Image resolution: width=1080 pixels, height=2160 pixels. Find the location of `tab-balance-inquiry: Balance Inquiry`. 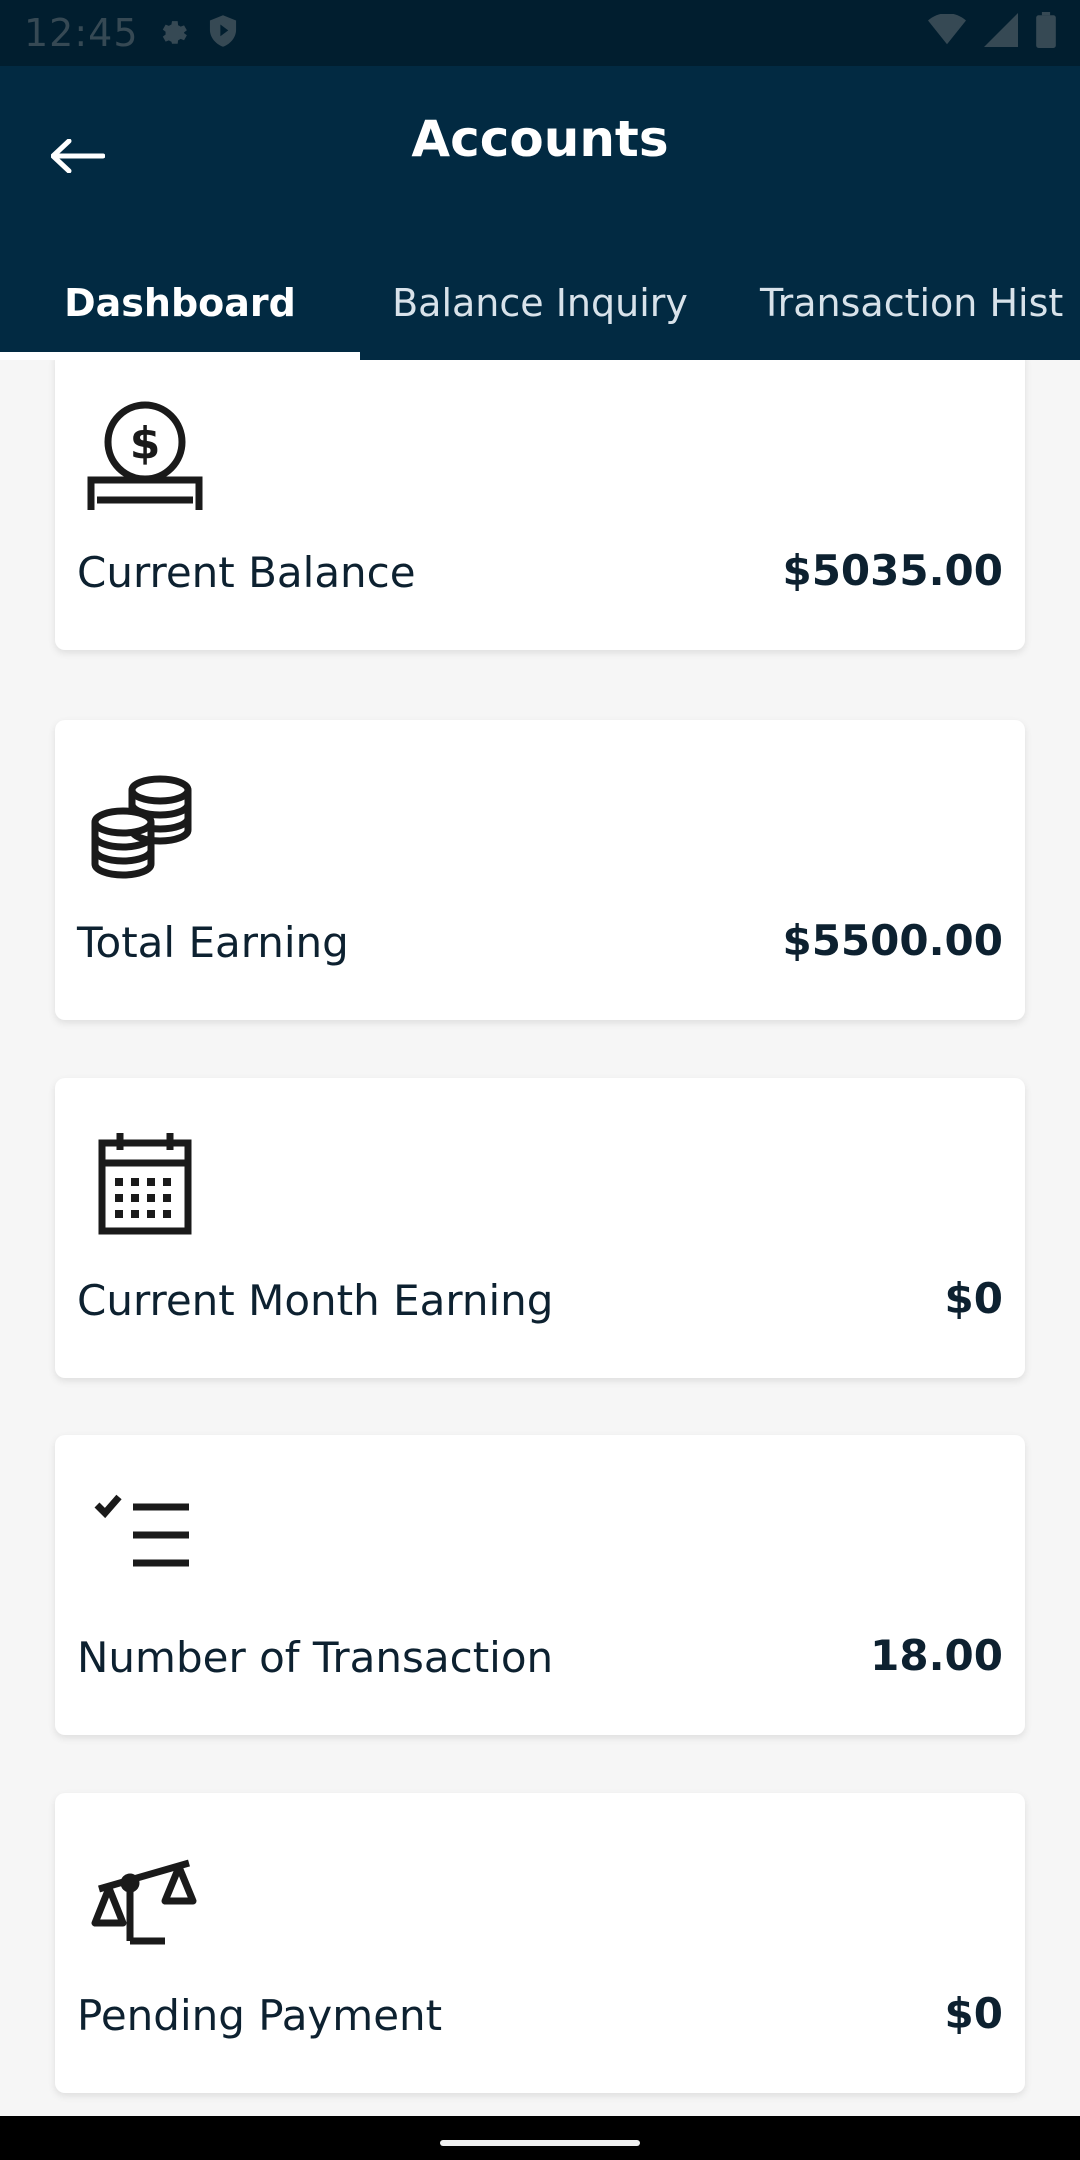

tab-balance-inquiry: Balance Inquiry is located at coordinates (540, 303).